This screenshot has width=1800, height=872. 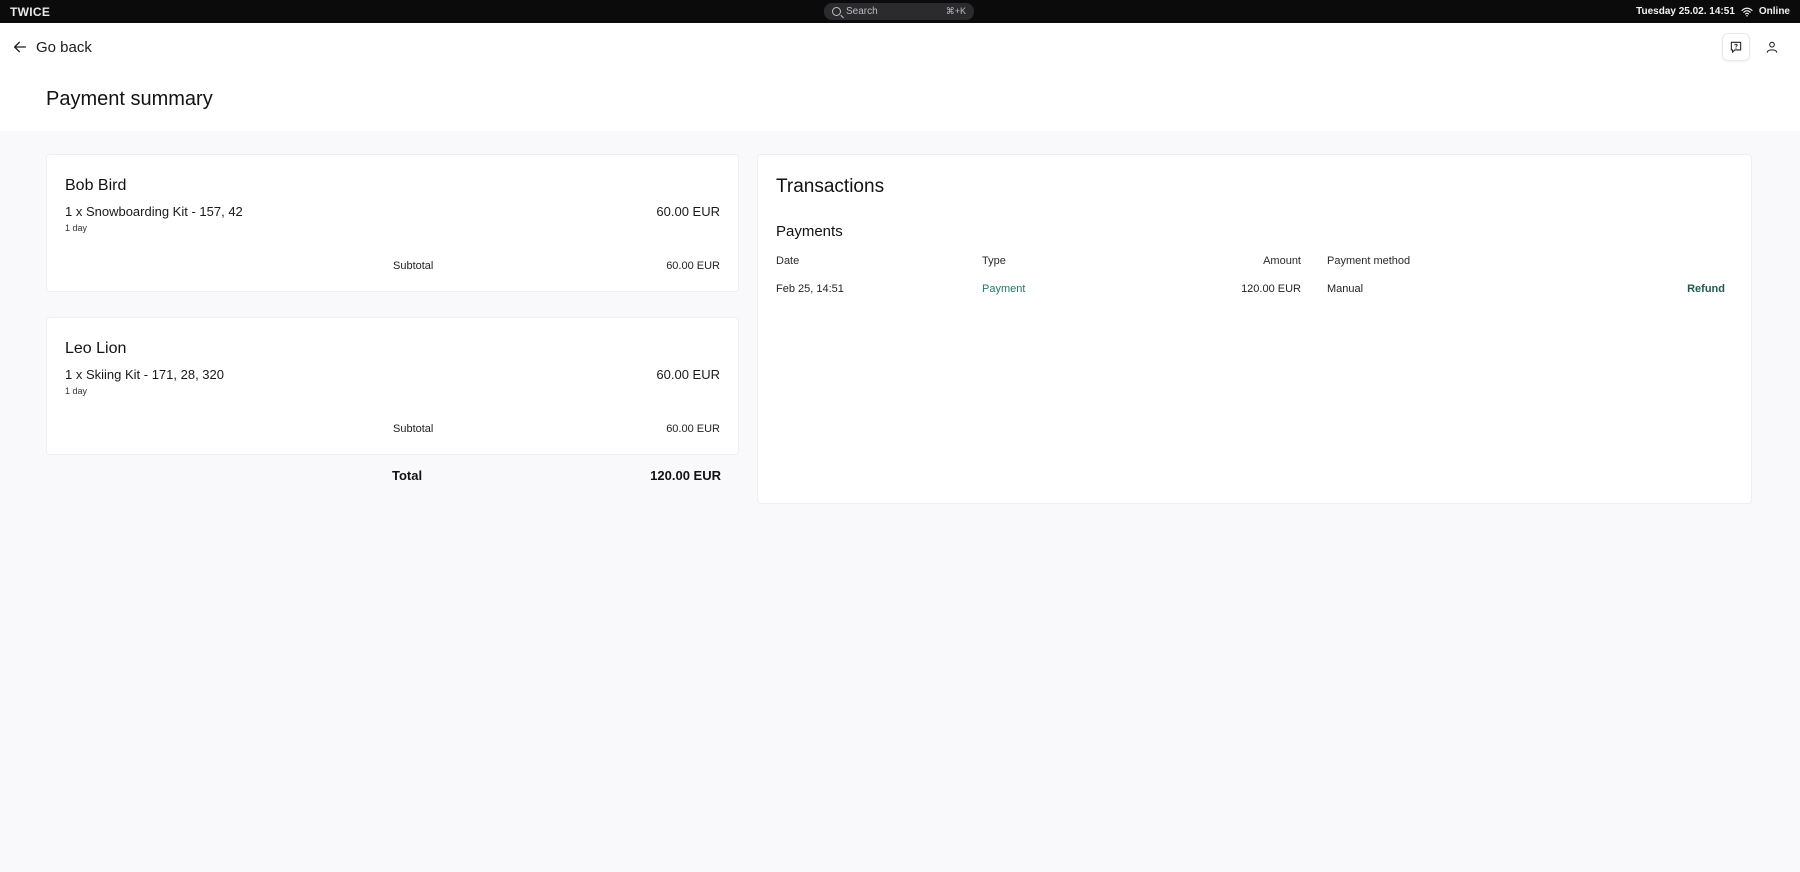 I want to click on payments-heading: Payments, so click(x=809, y=231).